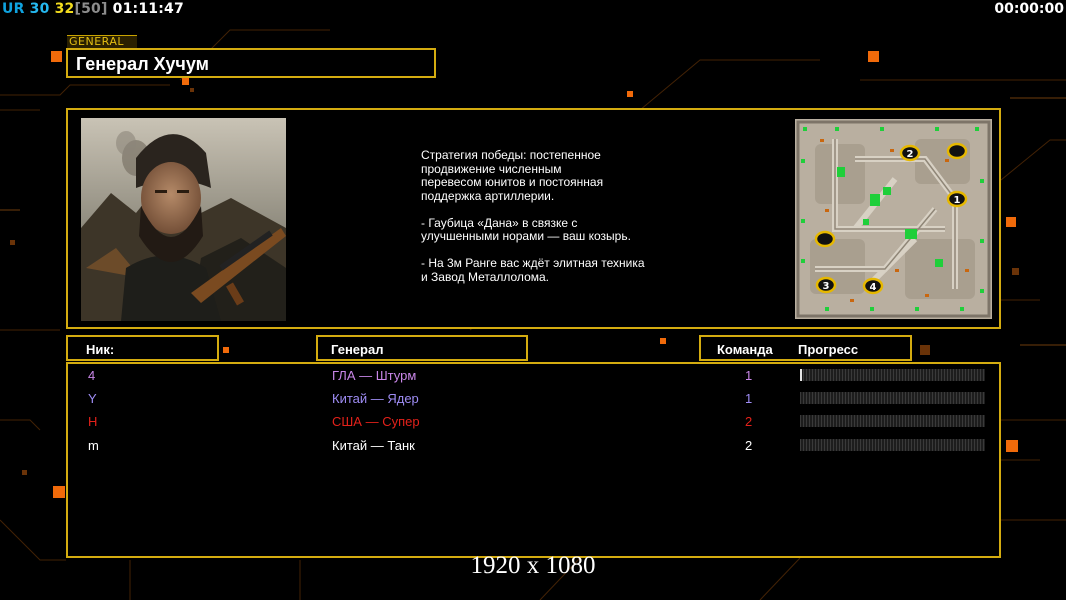 The height and width of the screenshot is (600, 1066). I want to click on hud-stats: UR 30 32[50] 01:11:47, so click(93, 9).